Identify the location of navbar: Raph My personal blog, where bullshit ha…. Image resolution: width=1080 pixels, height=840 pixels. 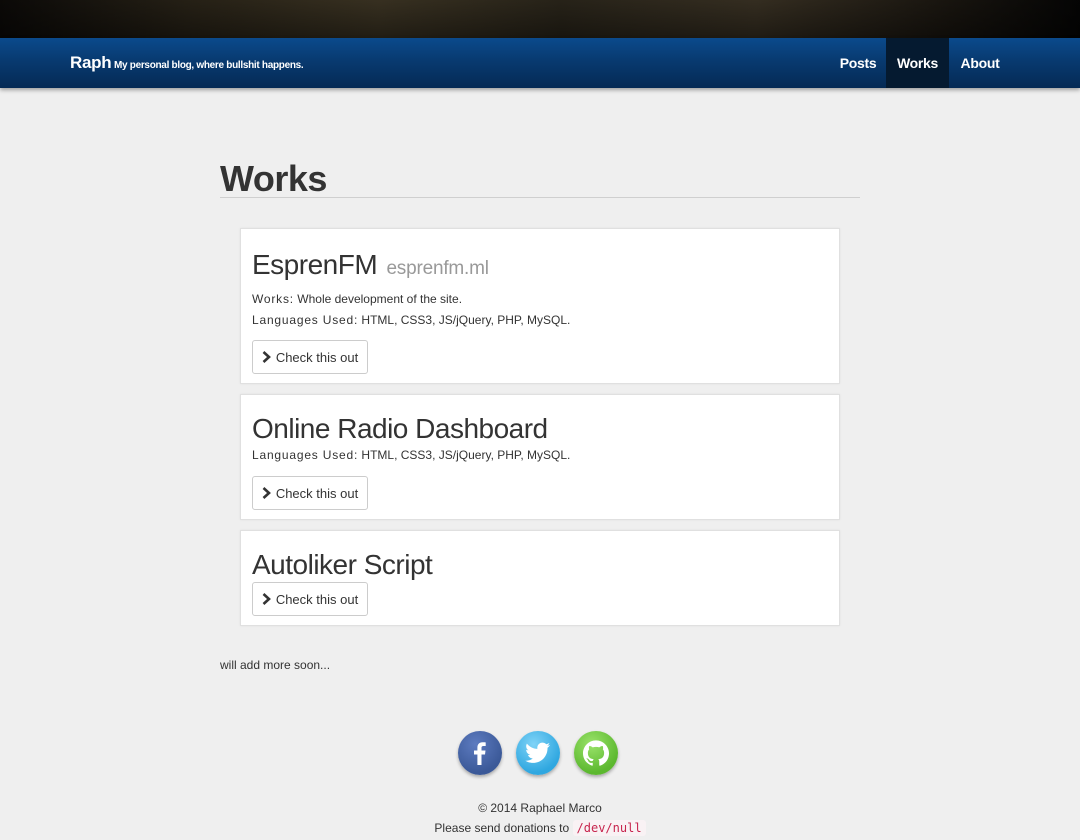
(540, 63).